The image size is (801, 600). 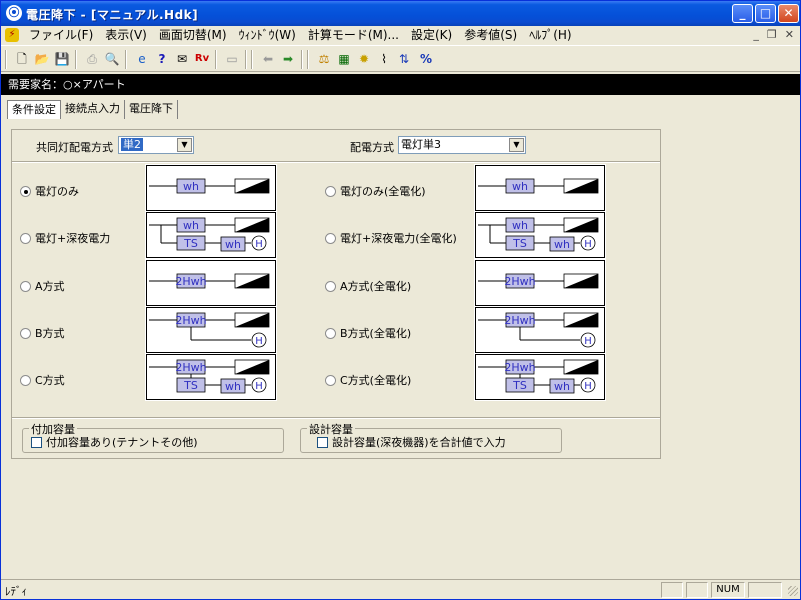 What do you see at coordinates (232, 59) in the screenshot?
I see `window-icon: ▭` at bounding box center [232, 59].